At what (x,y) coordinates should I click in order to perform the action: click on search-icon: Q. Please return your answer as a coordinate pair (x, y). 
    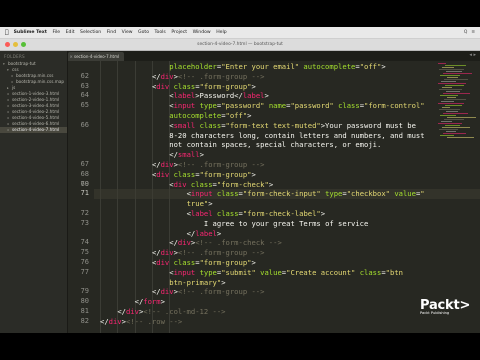
    Looking at the image, I should click on (465, 32).